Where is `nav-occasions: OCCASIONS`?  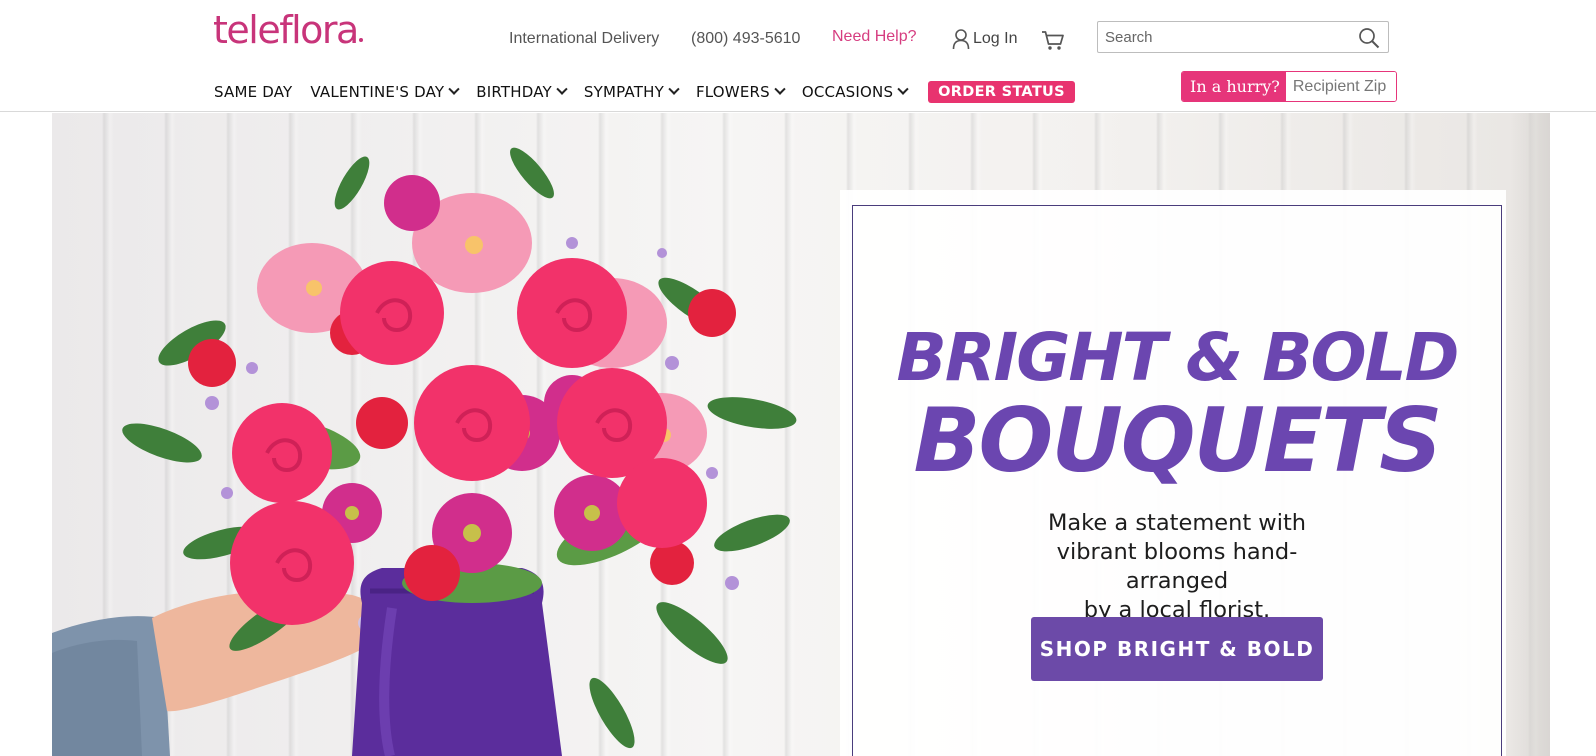 nav-occasions: OCCASIONS is located at coordinates (855, 92).